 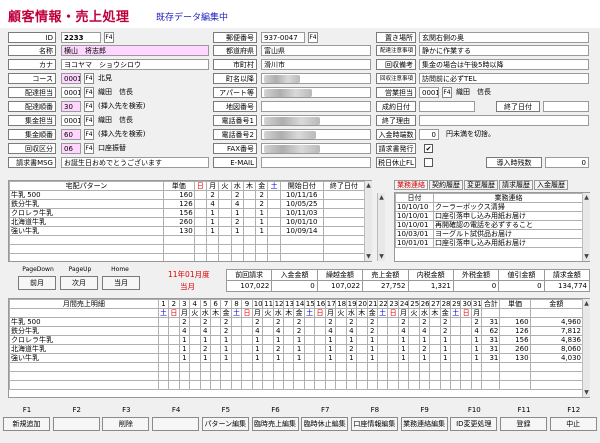 What do you see at coordinates (81, 37) in the screenshot?
I see `id-input: 2233` at bounding box center [81, 37].